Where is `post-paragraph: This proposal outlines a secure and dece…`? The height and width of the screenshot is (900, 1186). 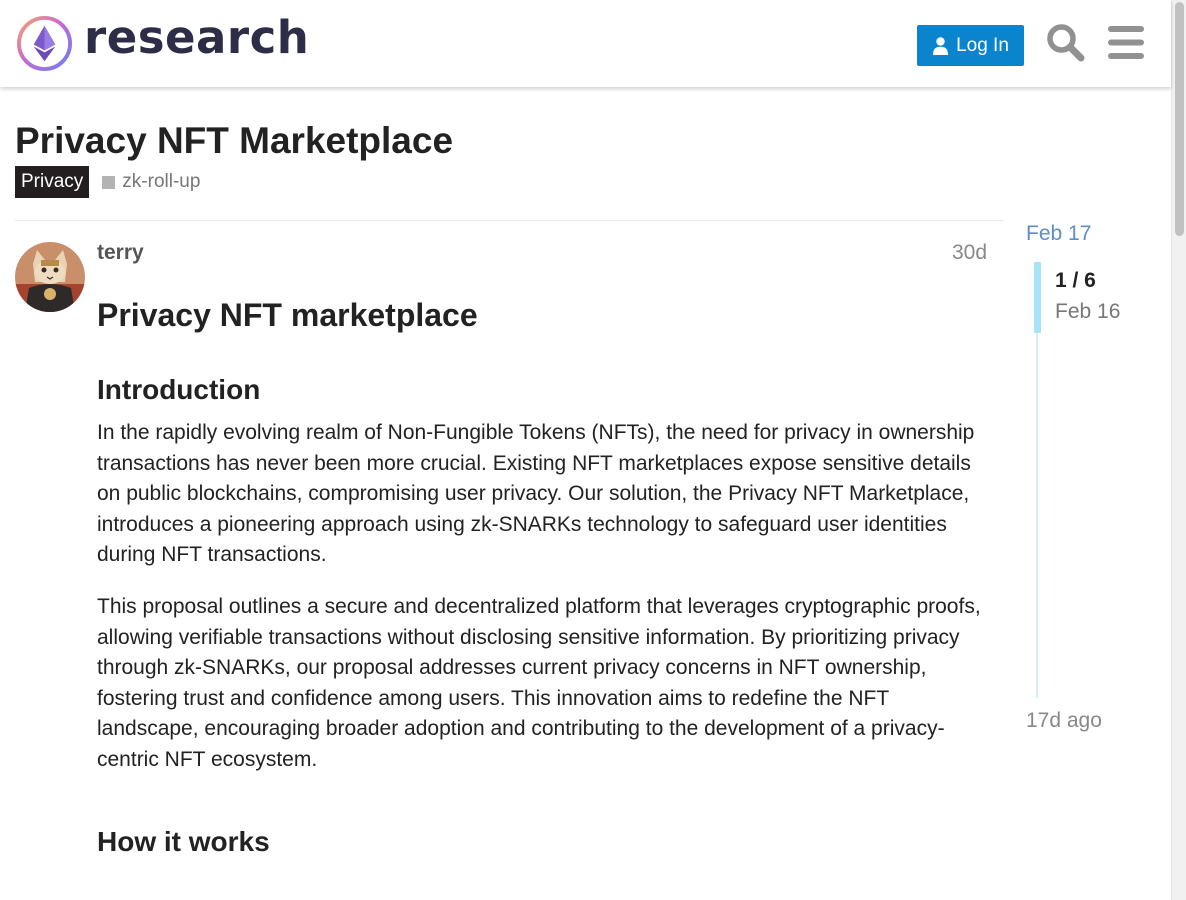
post-paragraph: This proposal outlines a secure and dece… is located at coordinates (539, 682).